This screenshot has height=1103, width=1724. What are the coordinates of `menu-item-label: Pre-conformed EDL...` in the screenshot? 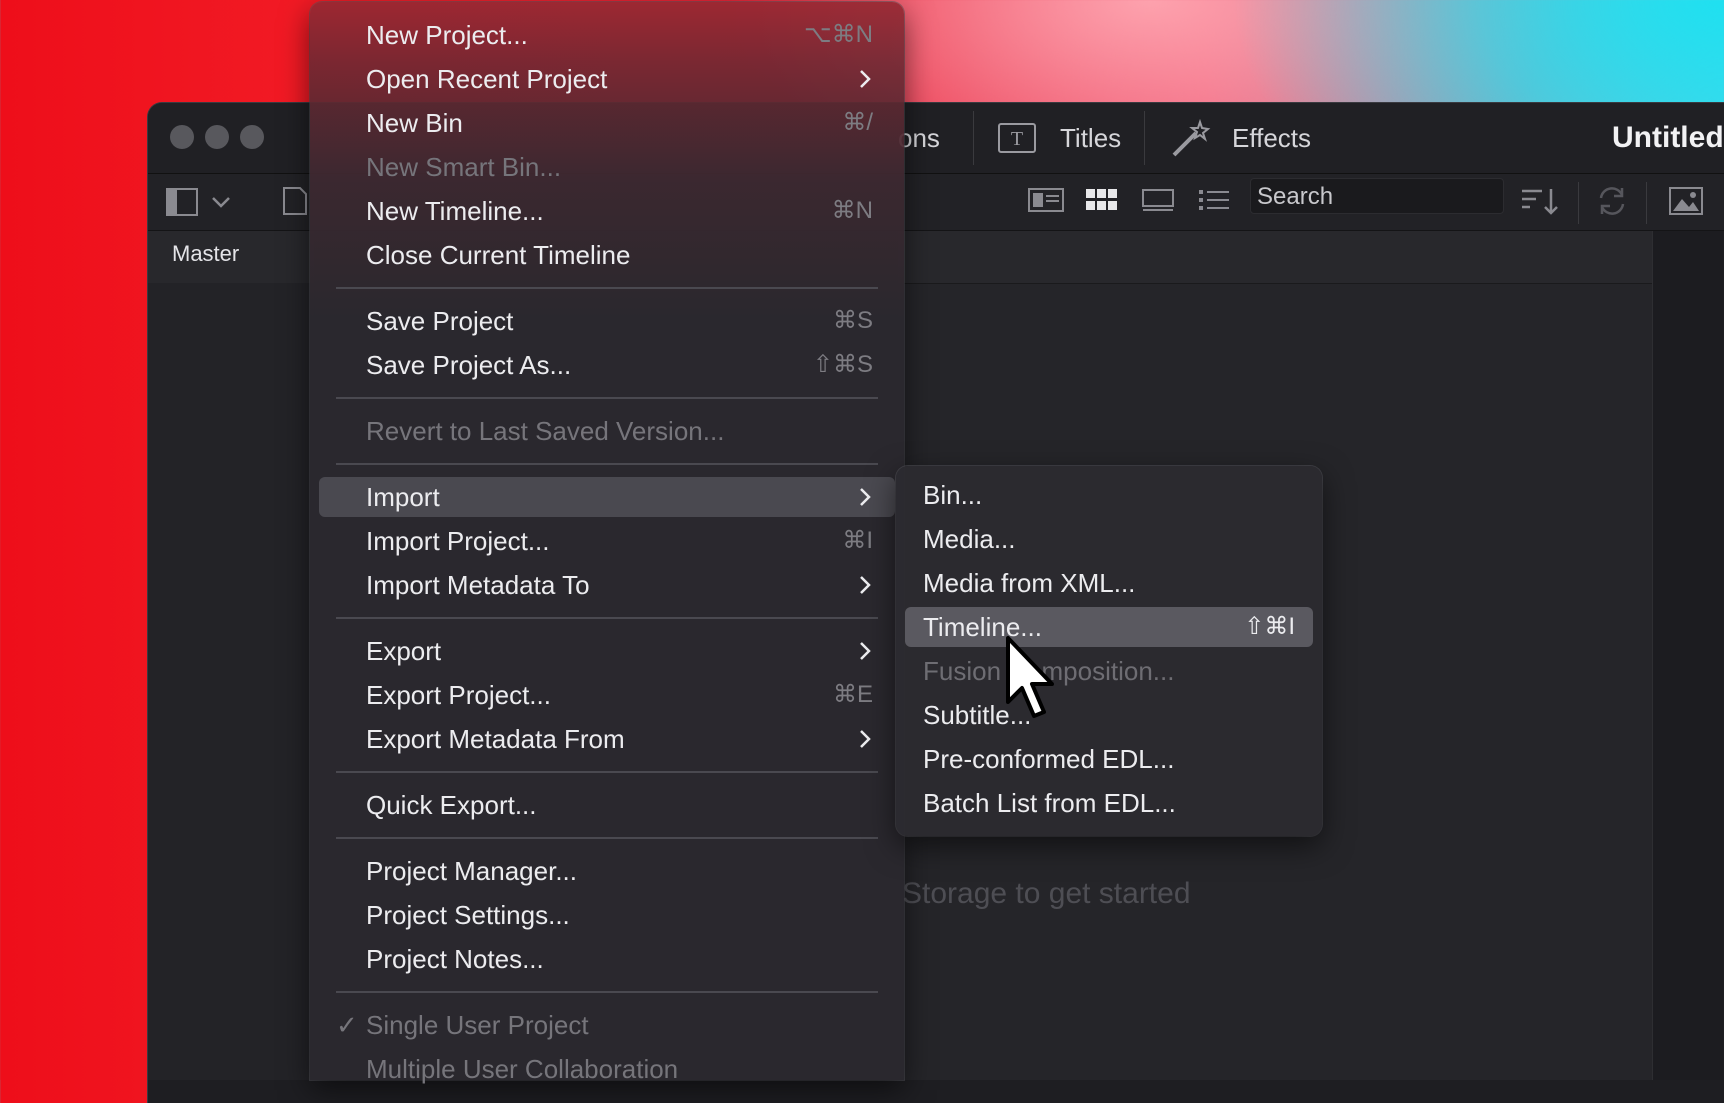 It's located at (1049, 759).